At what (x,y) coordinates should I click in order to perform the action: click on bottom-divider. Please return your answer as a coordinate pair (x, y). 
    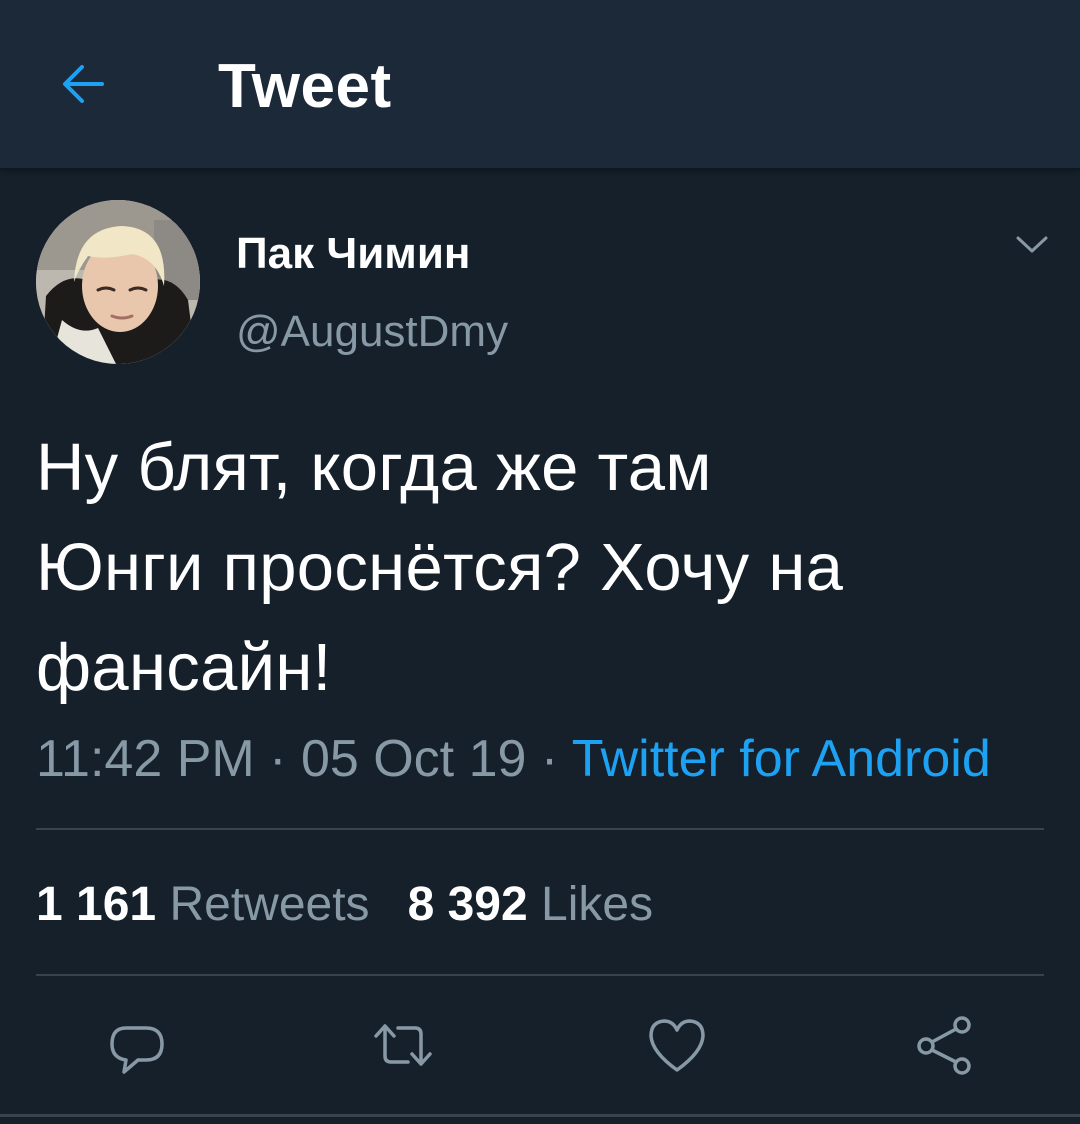
    Looking at the image, I should click on (540, 1115).